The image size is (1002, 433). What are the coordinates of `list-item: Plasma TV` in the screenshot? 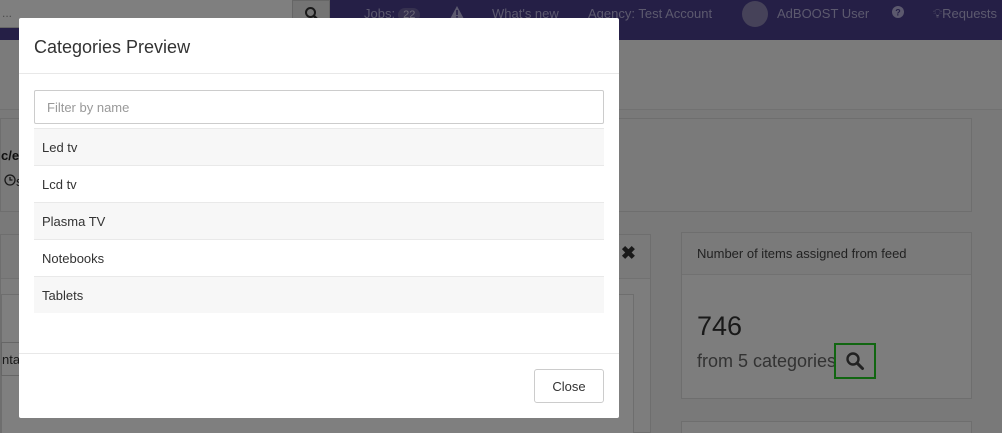 It's located at (319, 220).